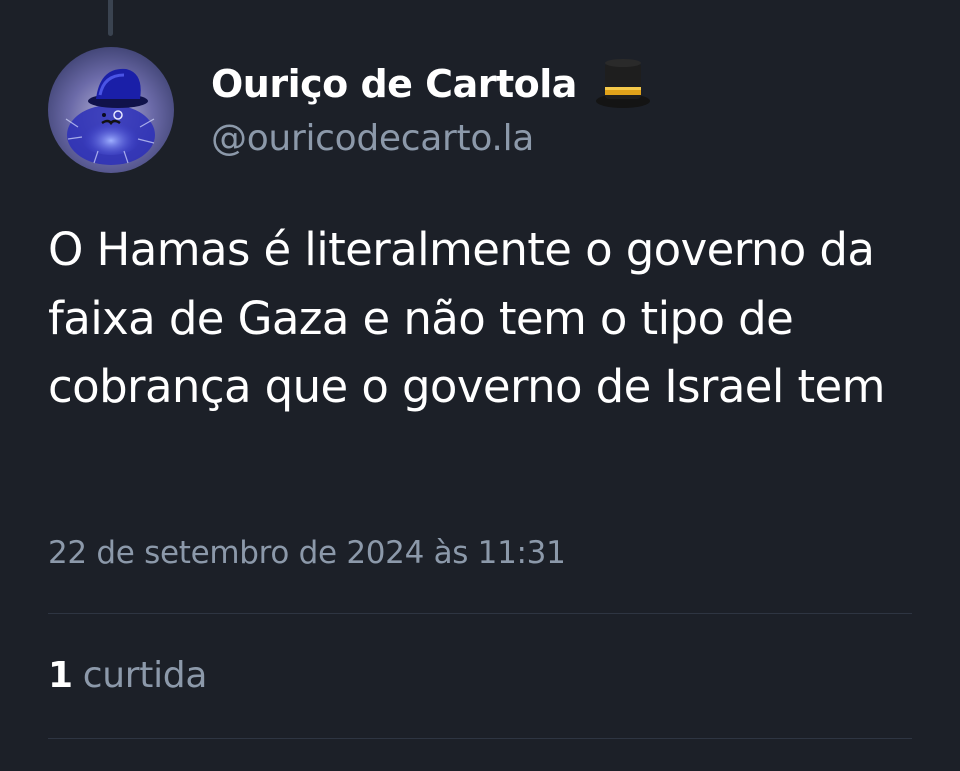 This screenshot has height=771, width=960. What do you see at coordinates (372, 138) in the screenshot?
I see `author-handle: @ouricodecarto.la` at bounding box center [372, 138].